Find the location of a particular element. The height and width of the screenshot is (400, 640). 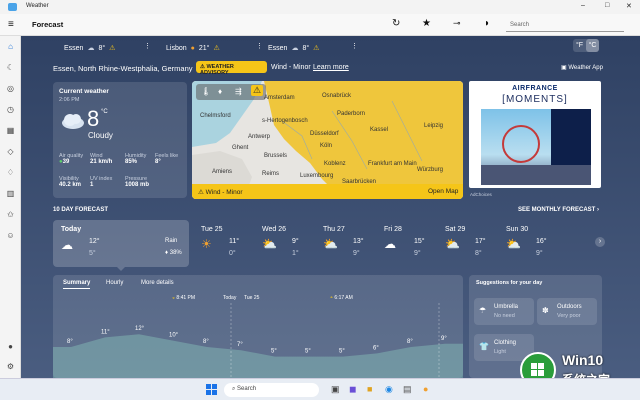

suggestion-label: Umbrella is located at coordinates (506, 307).